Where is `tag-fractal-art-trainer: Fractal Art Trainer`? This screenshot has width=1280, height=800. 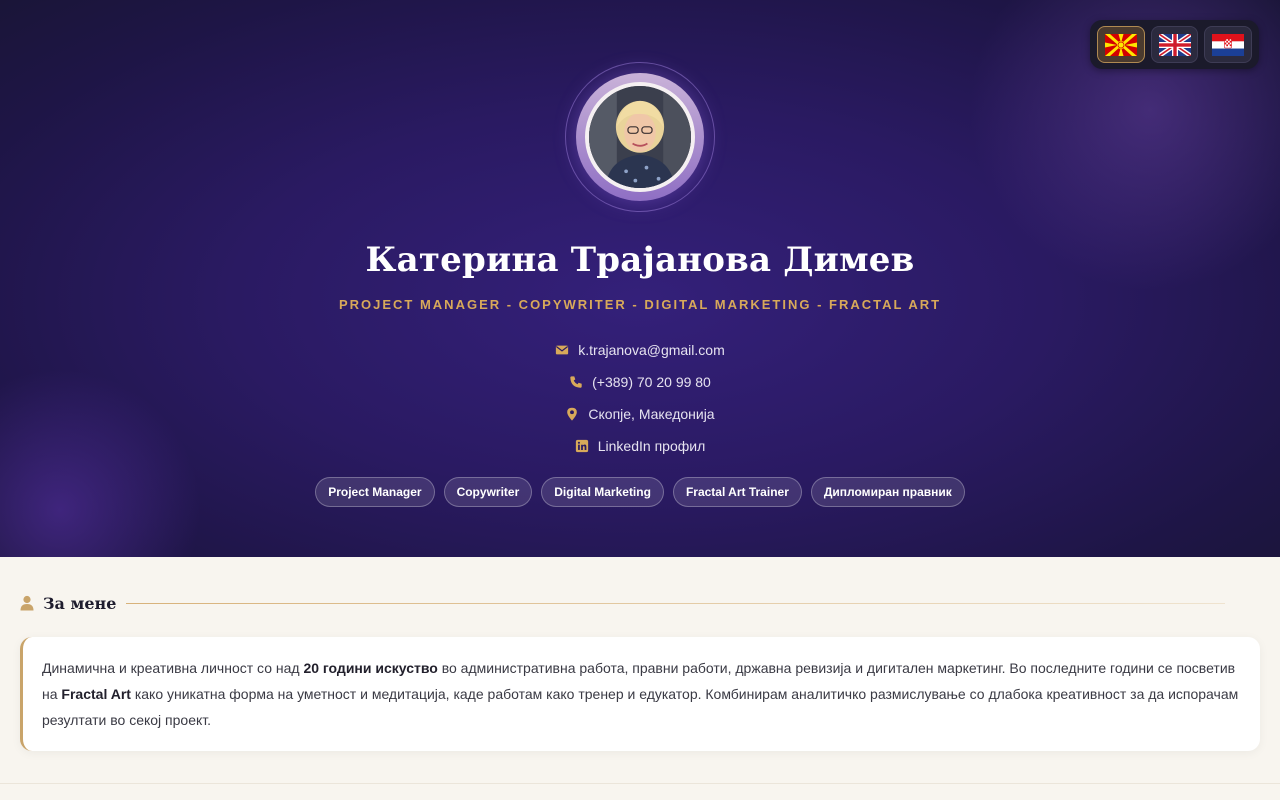 tag-fractal-art-trainer: Fractal Art Trainer is located at coordinates (737, 492).